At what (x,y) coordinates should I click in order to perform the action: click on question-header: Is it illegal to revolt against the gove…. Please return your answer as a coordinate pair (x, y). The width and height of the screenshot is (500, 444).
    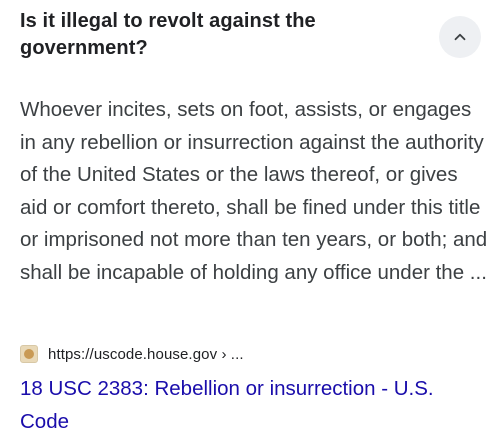
    Looking at the image, I should click on (220, 35).